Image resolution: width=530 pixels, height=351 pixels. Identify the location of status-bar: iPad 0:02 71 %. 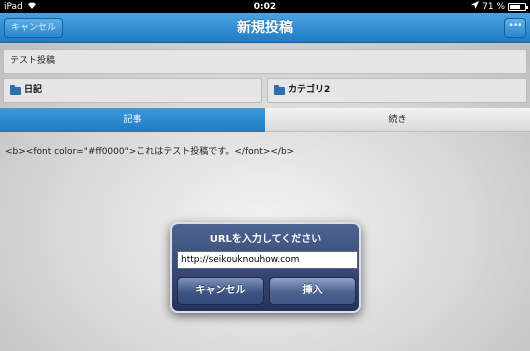
(265, 6).